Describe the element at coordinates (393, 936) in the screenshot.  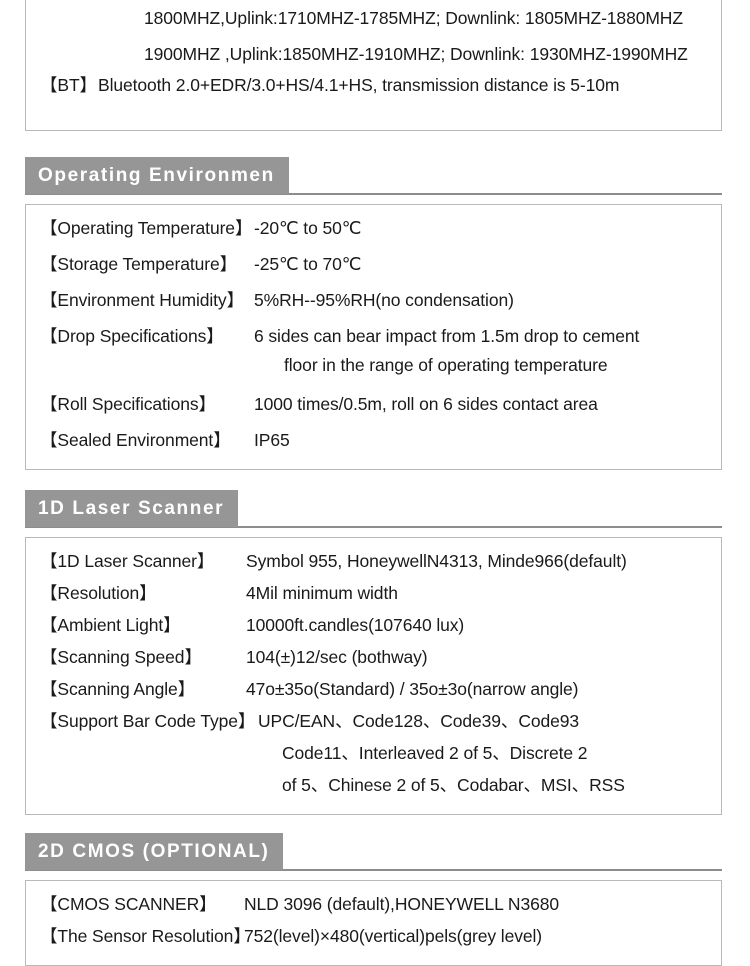
I see `spec-value: 752(level)×480(vertical)pels(grey level)` at that location.